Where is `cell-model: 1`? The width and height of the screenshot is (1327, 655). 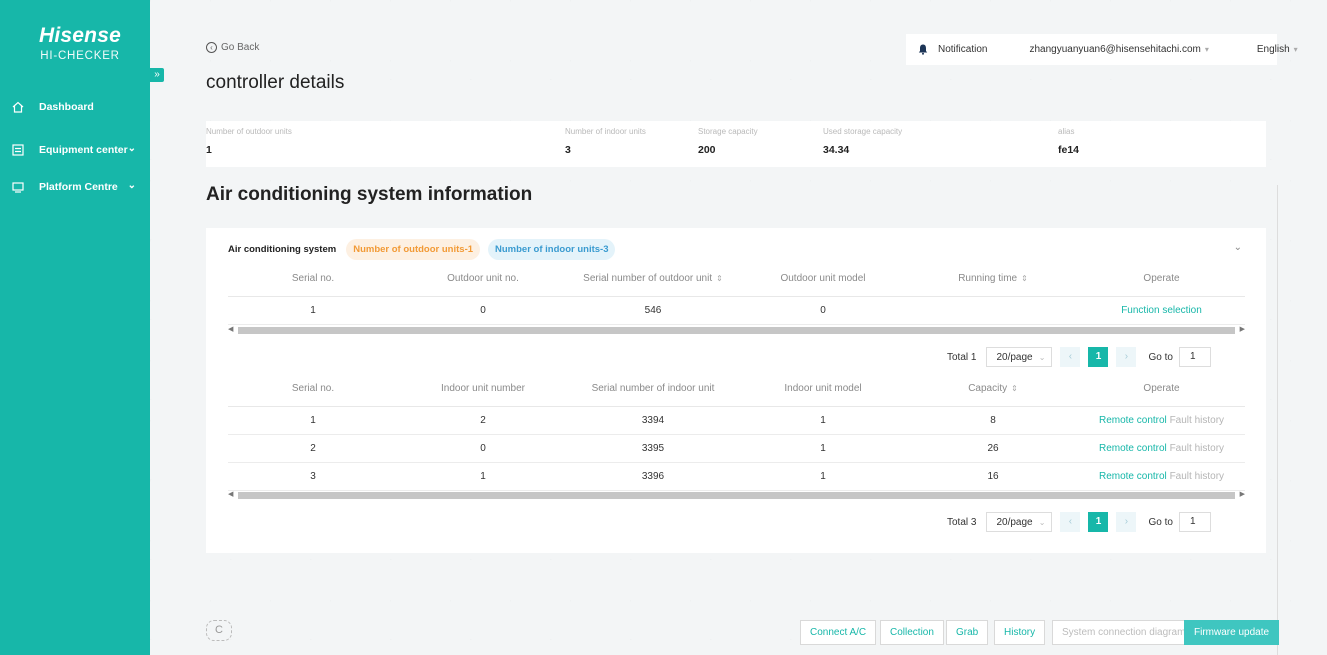 cell-model: 1 is located at coordinates (823, 420).